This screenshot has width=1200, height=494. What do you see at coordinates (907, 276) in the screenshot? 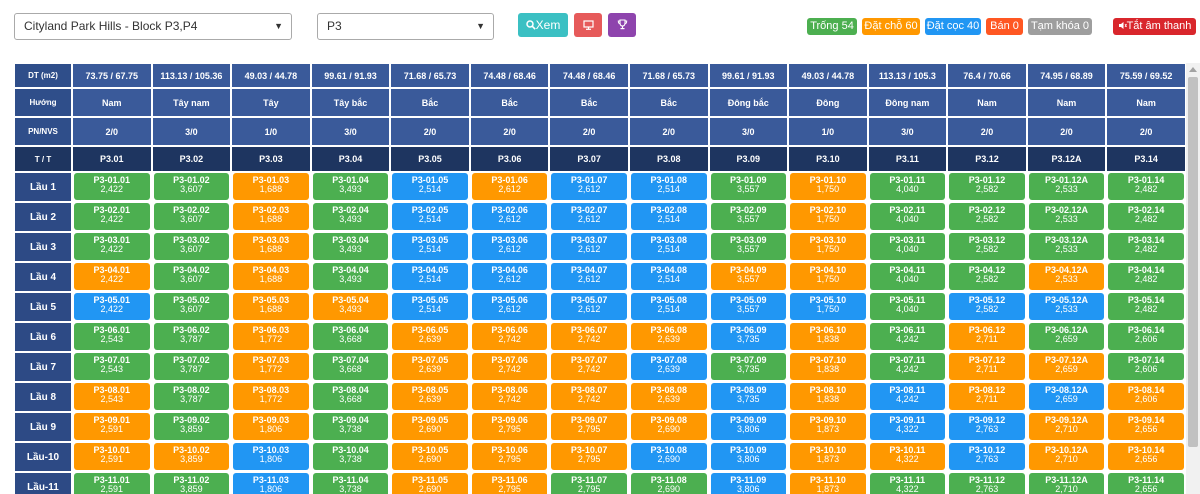
I see `unit-button: P3-04.11 4,040` at bounding box center [907, 276].